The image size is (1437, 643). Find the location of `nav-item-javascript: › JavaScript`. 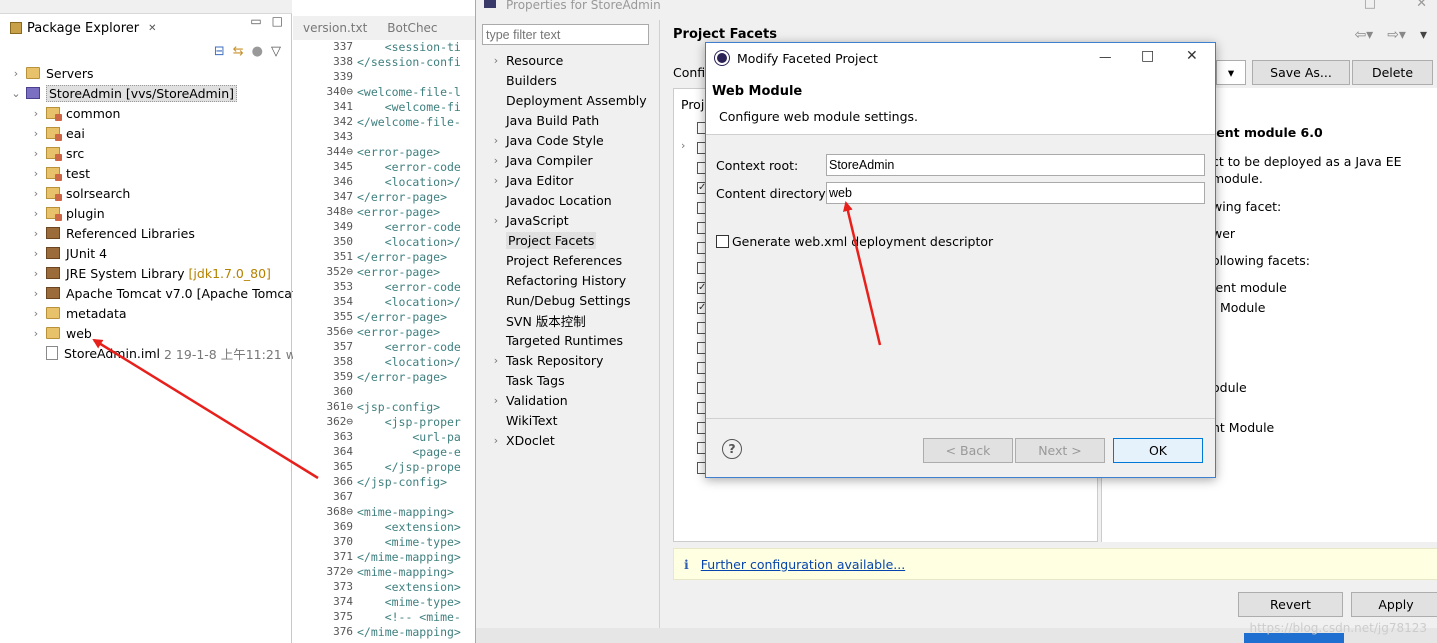

nav-item-javascript: › JavaScript is located at coordinates (529, 220).